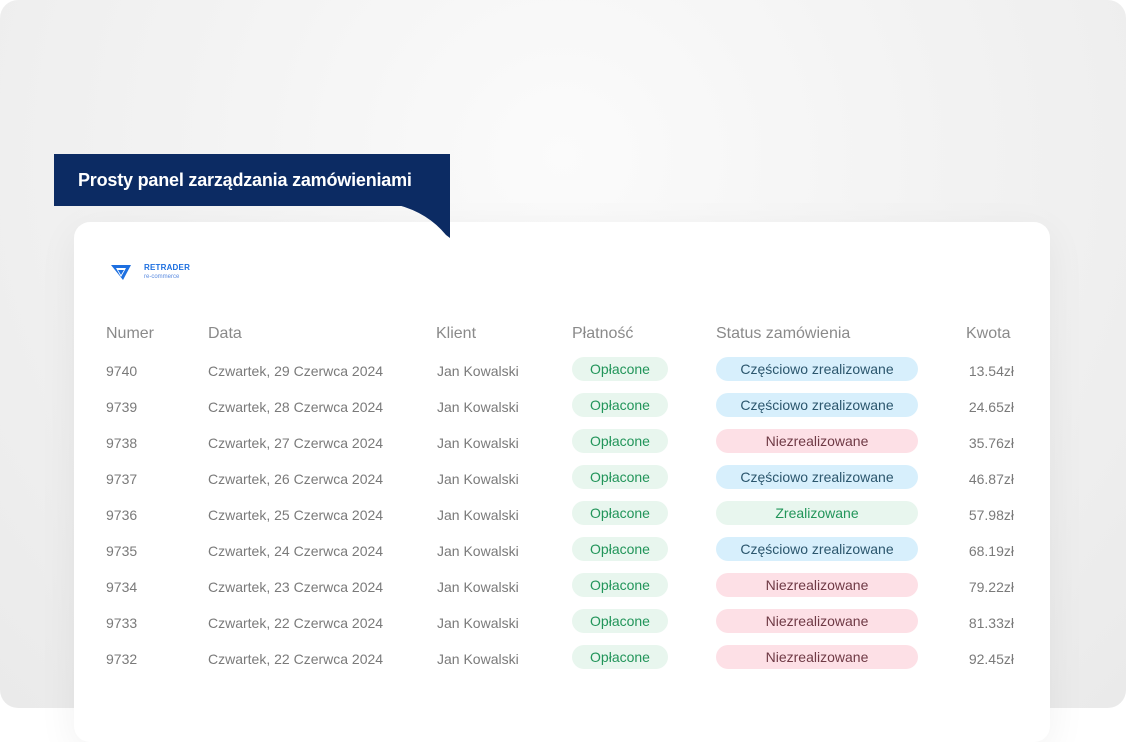  What do you see at coordinates (424, 221) in the screenshot?
I see `banner-fold-shape` at bounding box center [424, 221].